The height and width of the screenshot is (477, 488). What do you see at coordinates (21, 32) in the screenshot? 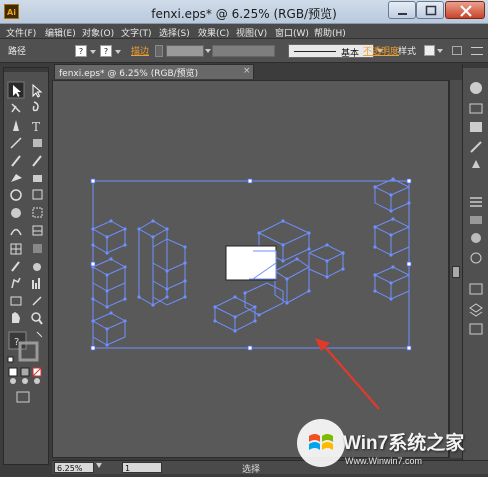
I see `menu-file: 文件(F)` at bounding box center [21, 32].